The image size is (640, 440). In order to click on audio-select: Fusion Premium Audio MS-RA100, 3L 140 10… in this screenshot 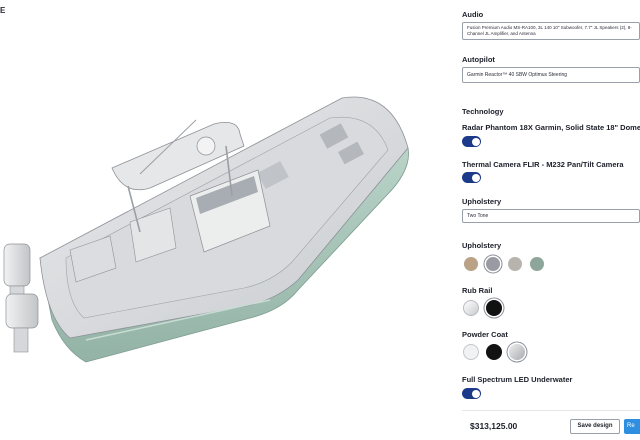, I will do `click(551, 31)`.